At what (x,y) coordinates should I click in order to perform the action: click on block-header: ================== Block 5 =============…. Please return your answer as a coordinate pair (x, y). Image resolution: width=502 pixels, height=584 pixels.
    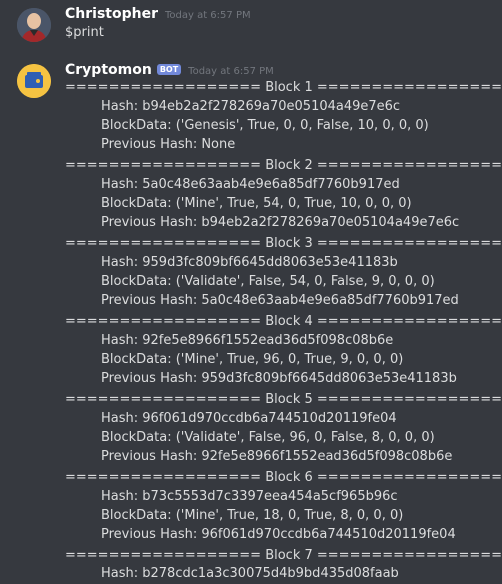
    Looking at the image, I should click on (283, 399).